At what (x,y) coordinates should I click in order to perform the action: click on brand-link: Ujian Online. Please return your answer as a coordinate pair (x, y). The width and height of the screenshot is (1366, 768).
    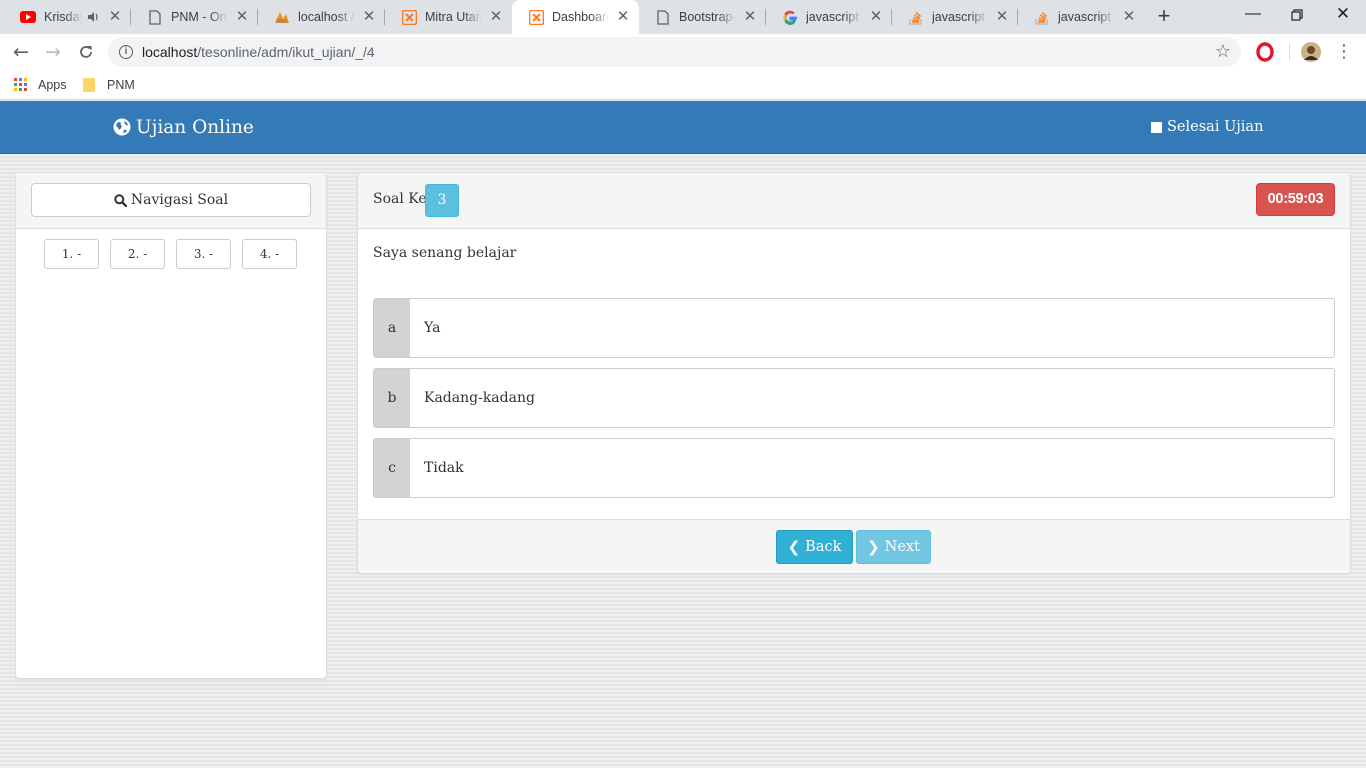
    Looking at the image, I should click on (183, 127).